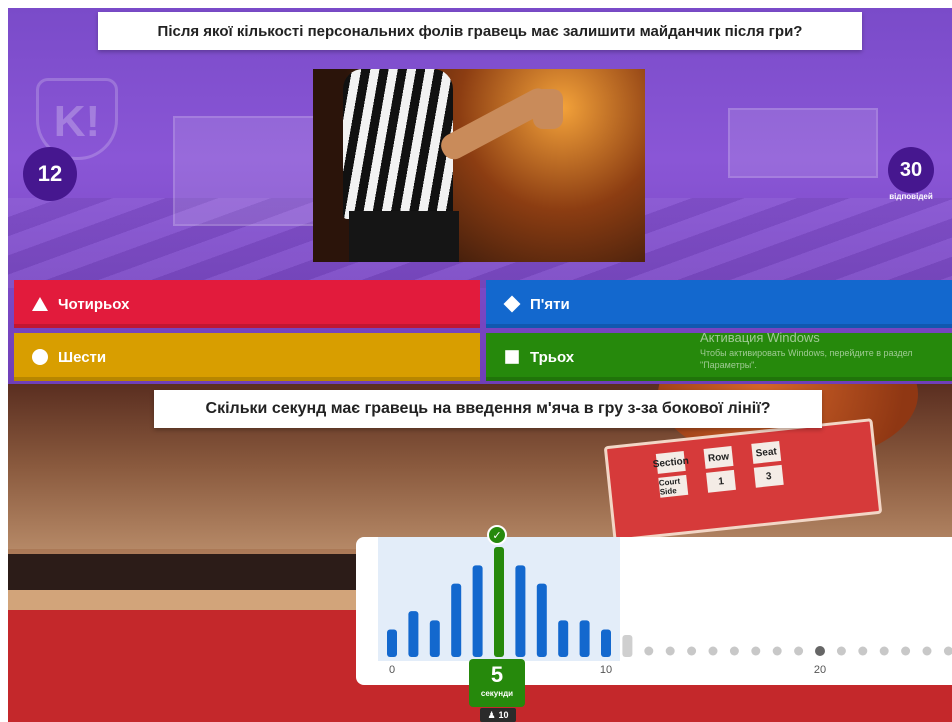  Describe the element at coordinates (768, 476) in the screenshot. I see `ticket-seat-value: 3` at that location.